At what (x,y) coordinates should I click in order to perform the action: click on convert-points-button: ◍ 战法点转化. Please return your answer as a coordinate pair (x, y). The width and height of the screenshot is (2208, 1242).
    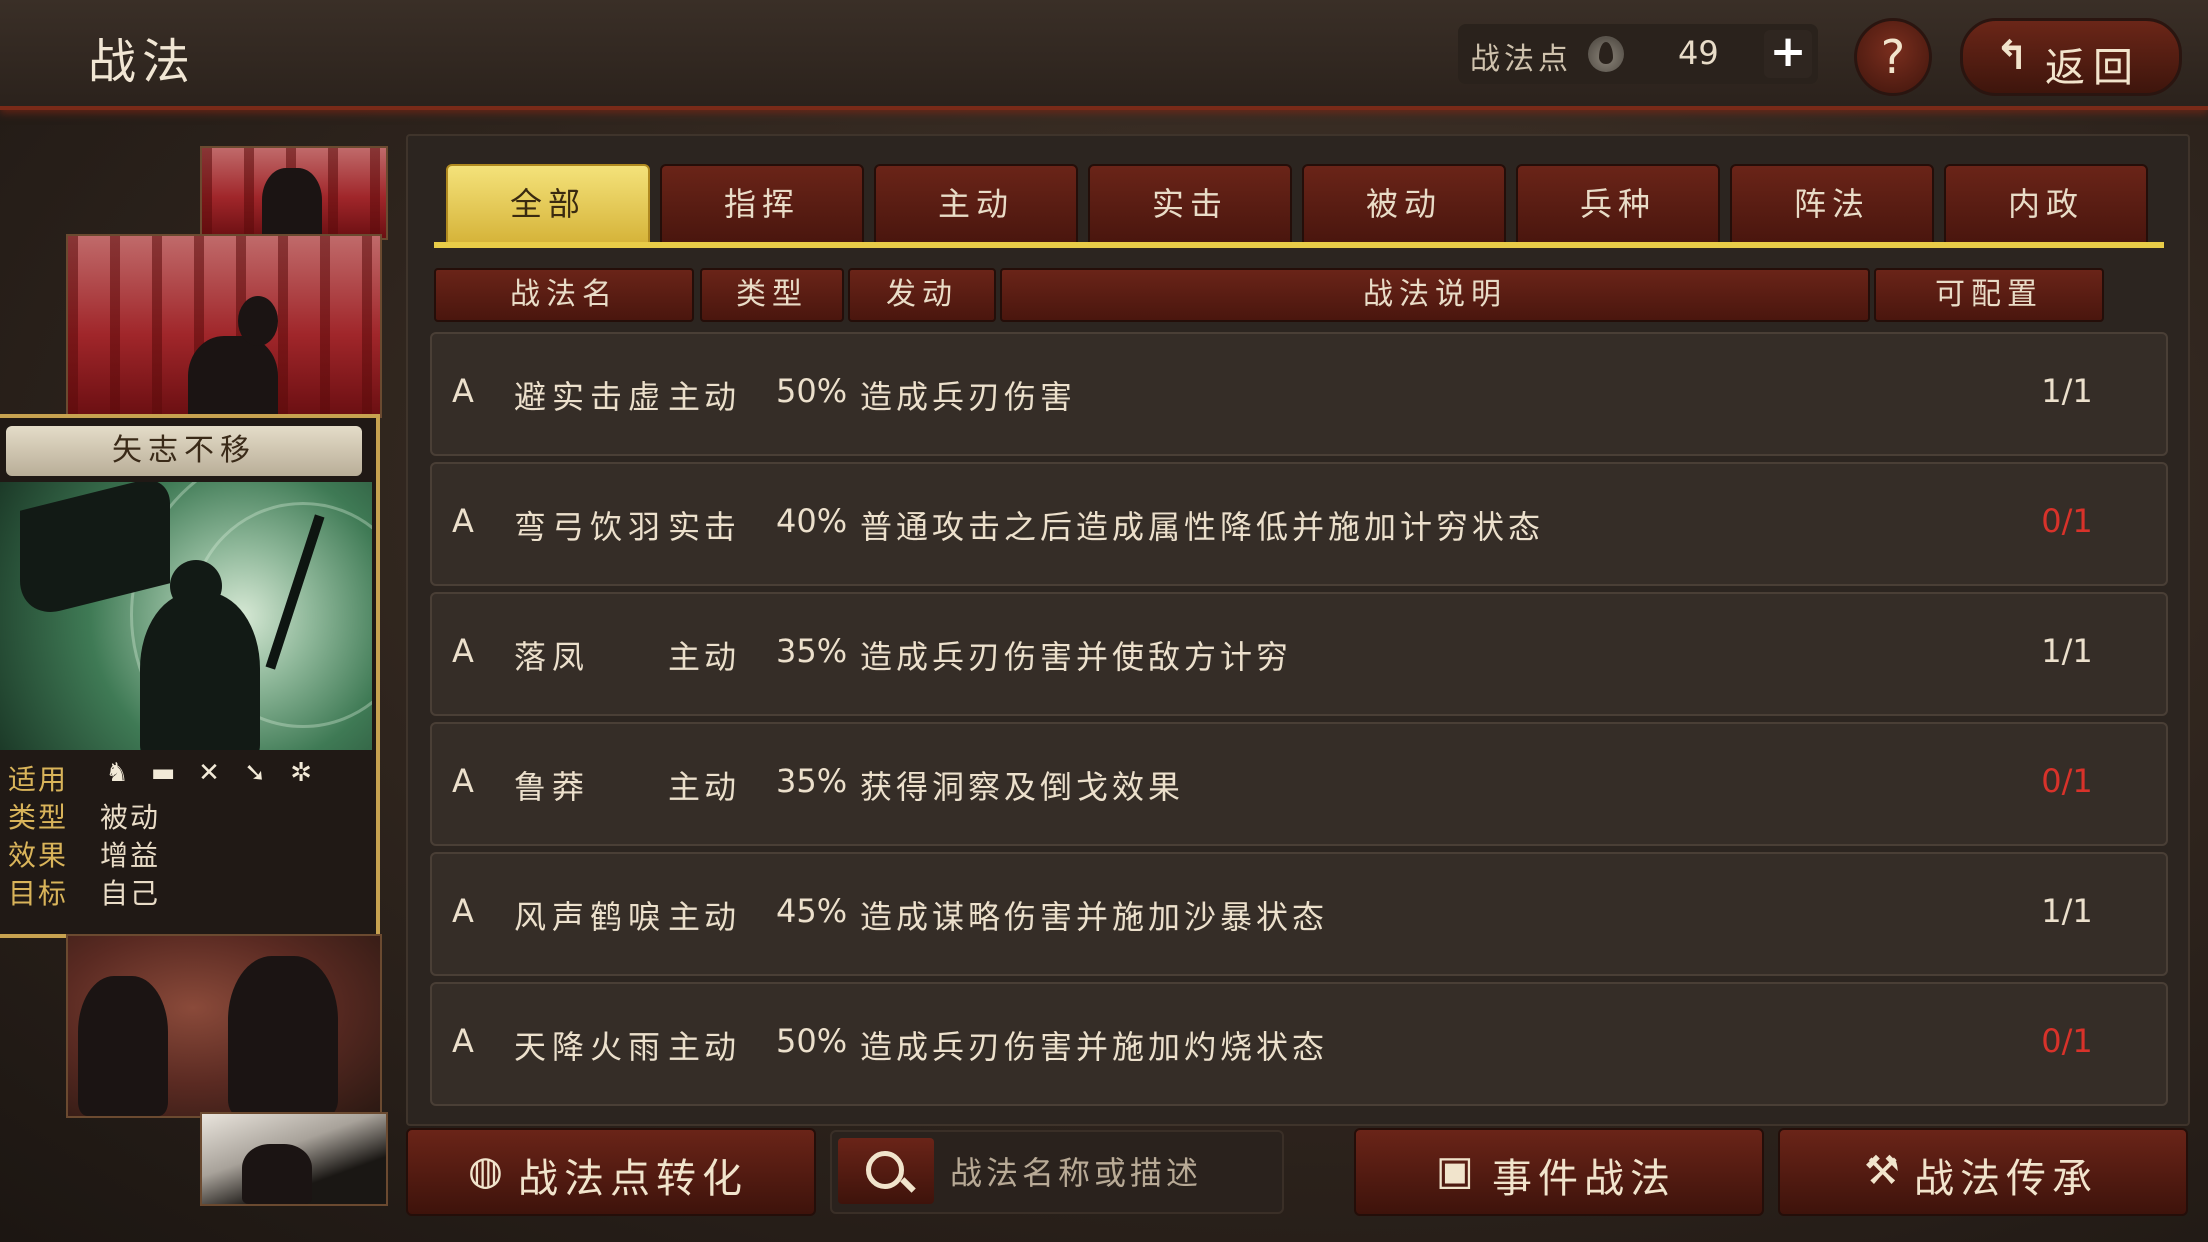
    Looking at the image, I should click on (611, 1172).